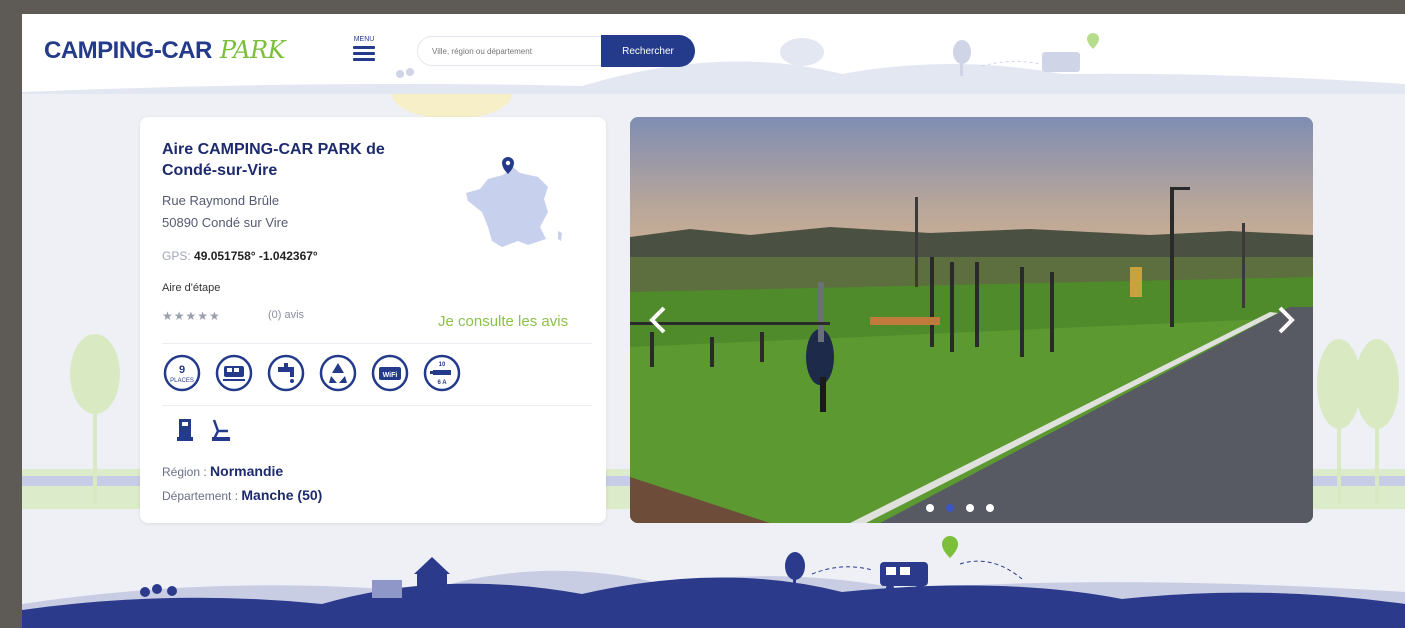 The image size is (1405, 628). What do you see at coordinates (442, 365) in the screenshot?
I see `electricity-amps: 10` at bounding box center [442, 365].